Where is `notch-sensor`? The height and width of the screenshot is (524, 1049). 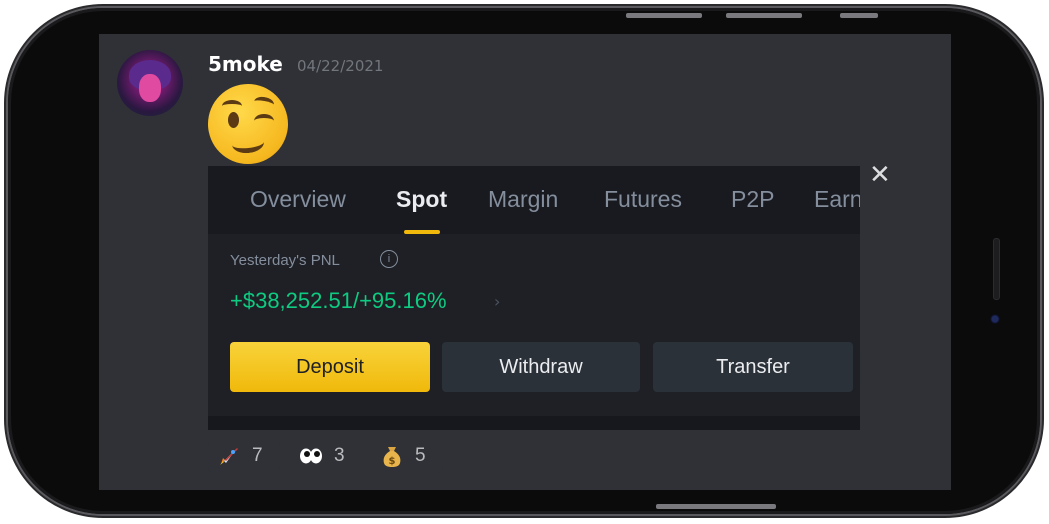 notch-sensor is located at coordinates (996, 269).